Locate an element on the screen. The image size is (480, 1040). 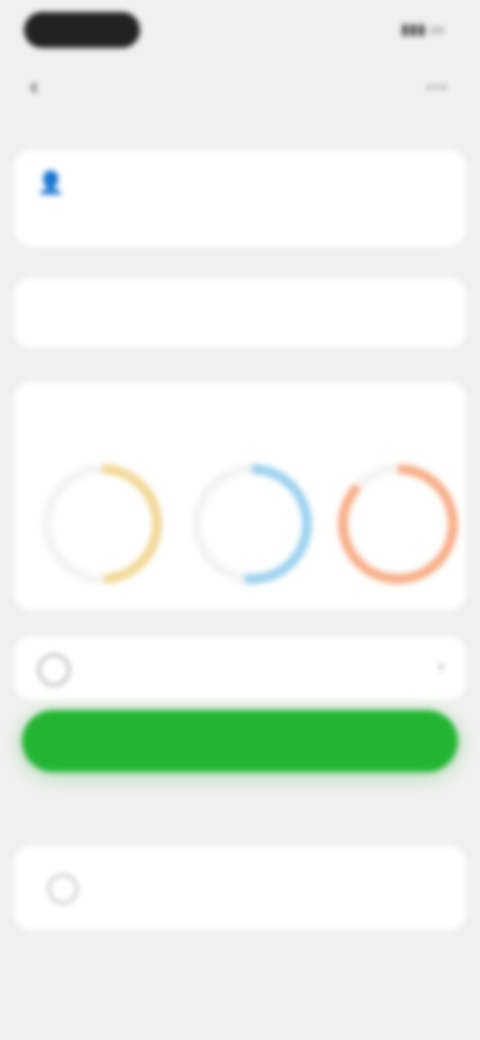
log-row: › is located at coordinates (240, 668).